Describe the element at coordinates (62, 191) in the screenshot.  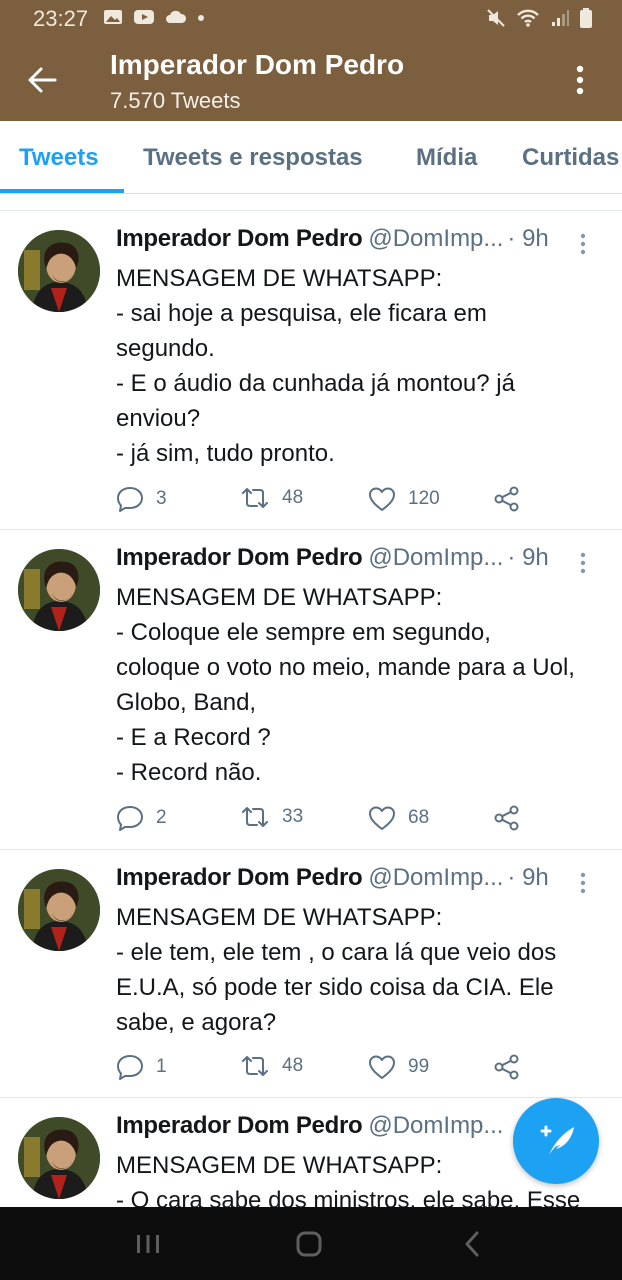
I see `active-tab-indicator` at that location.